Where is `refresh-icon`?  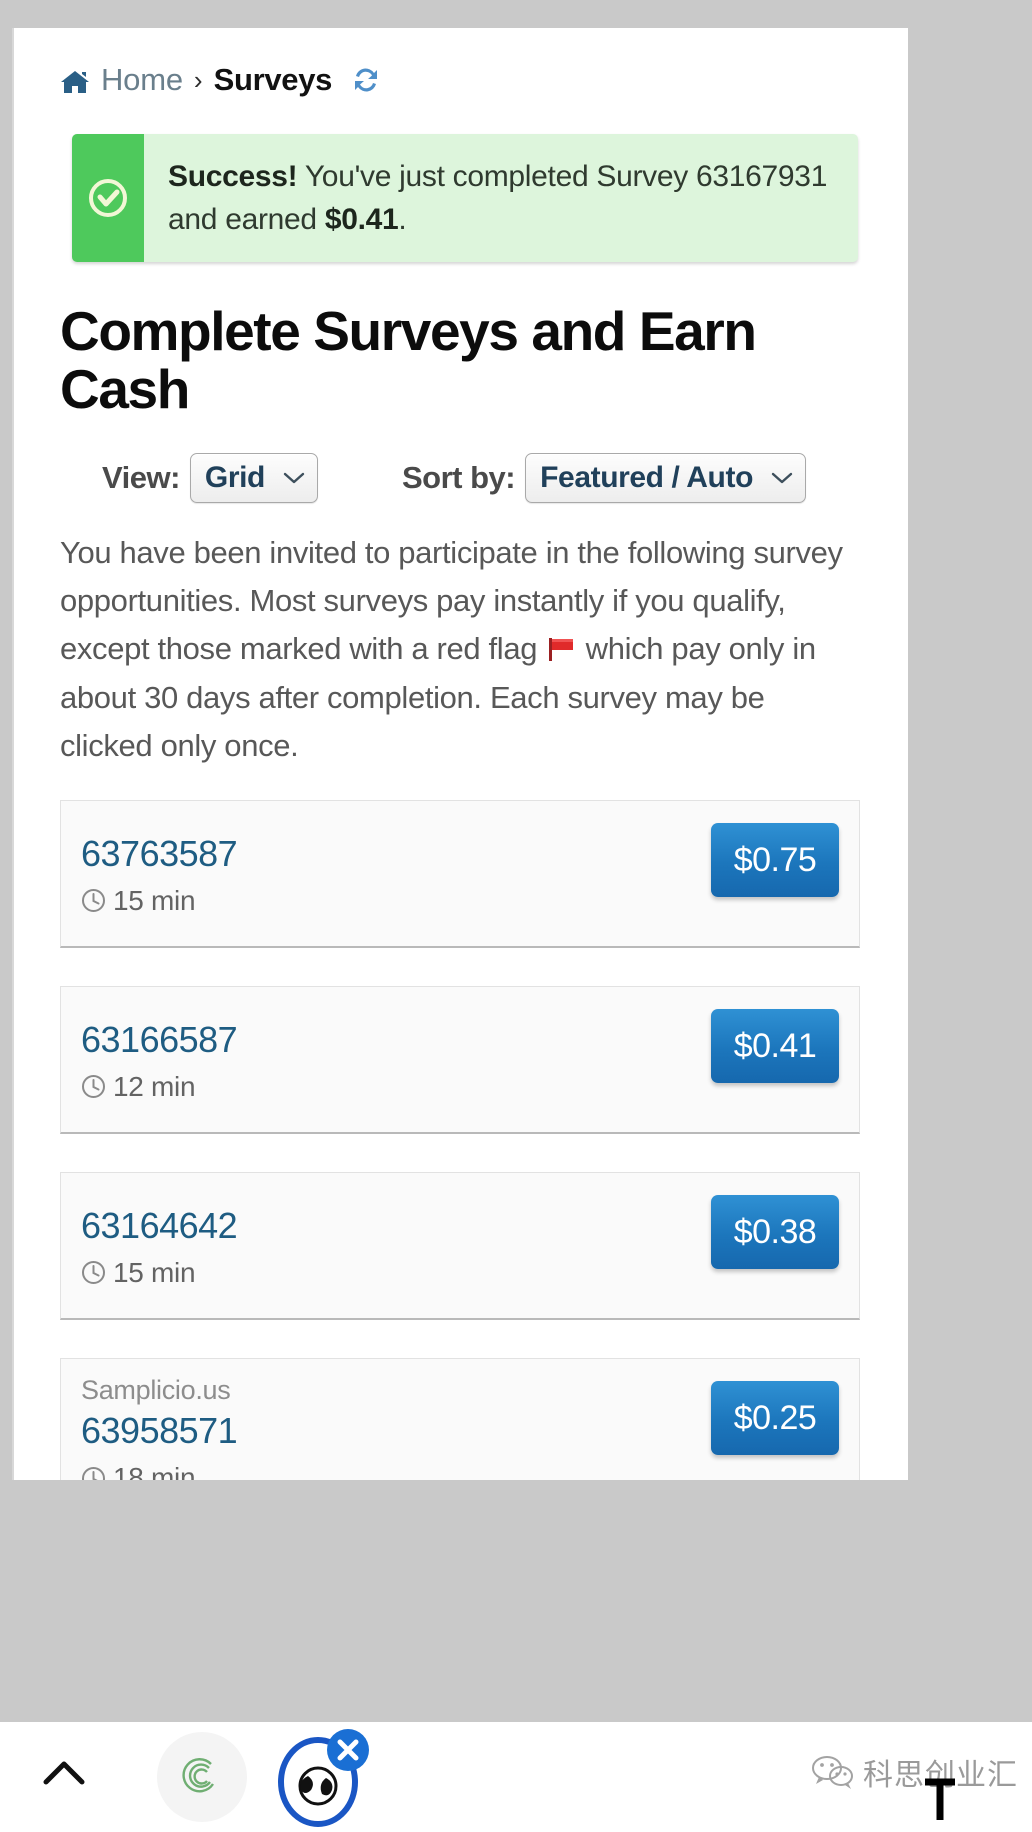
refresh-icon is located at coordinates (366, 80).